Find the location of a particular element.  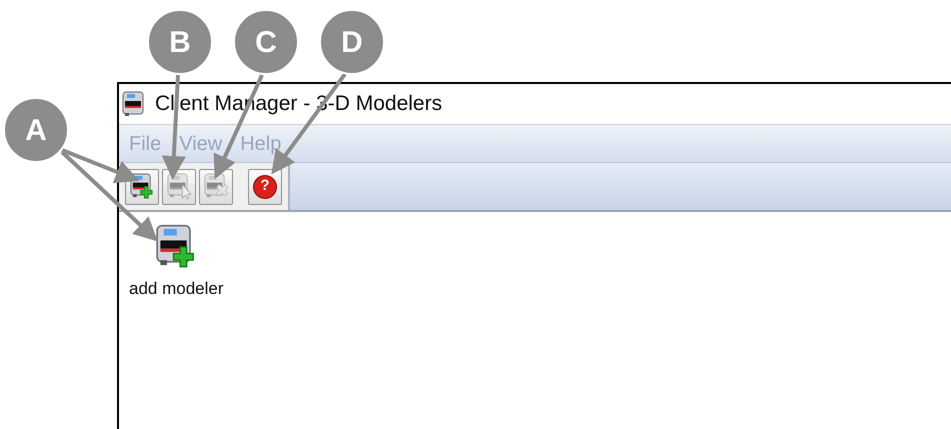

item-label: add modeler is located at coordinates (176, 289).